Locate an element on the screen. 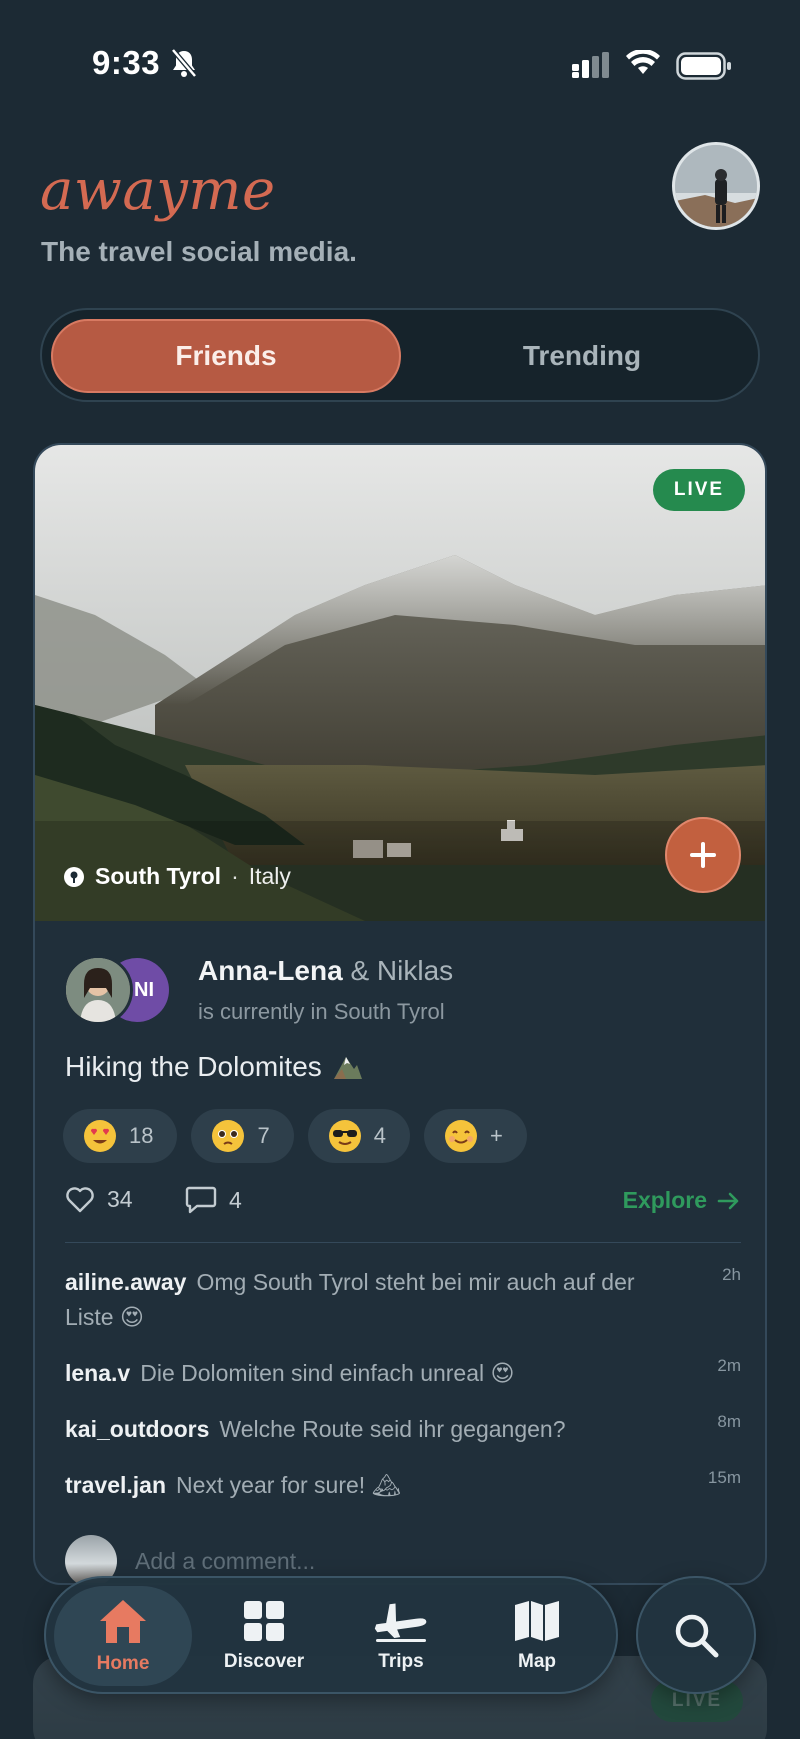  live-badge: LIVE is located at coordinates (699, 490).